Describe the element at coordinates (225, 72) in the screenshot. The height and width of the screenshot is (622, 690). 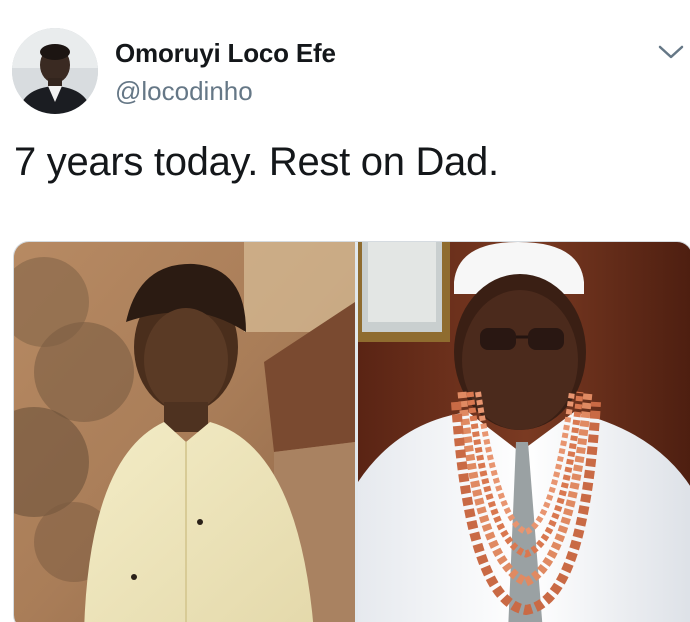
I see `author-info: Omoruyi Loco Efe @locodinho` at that location.